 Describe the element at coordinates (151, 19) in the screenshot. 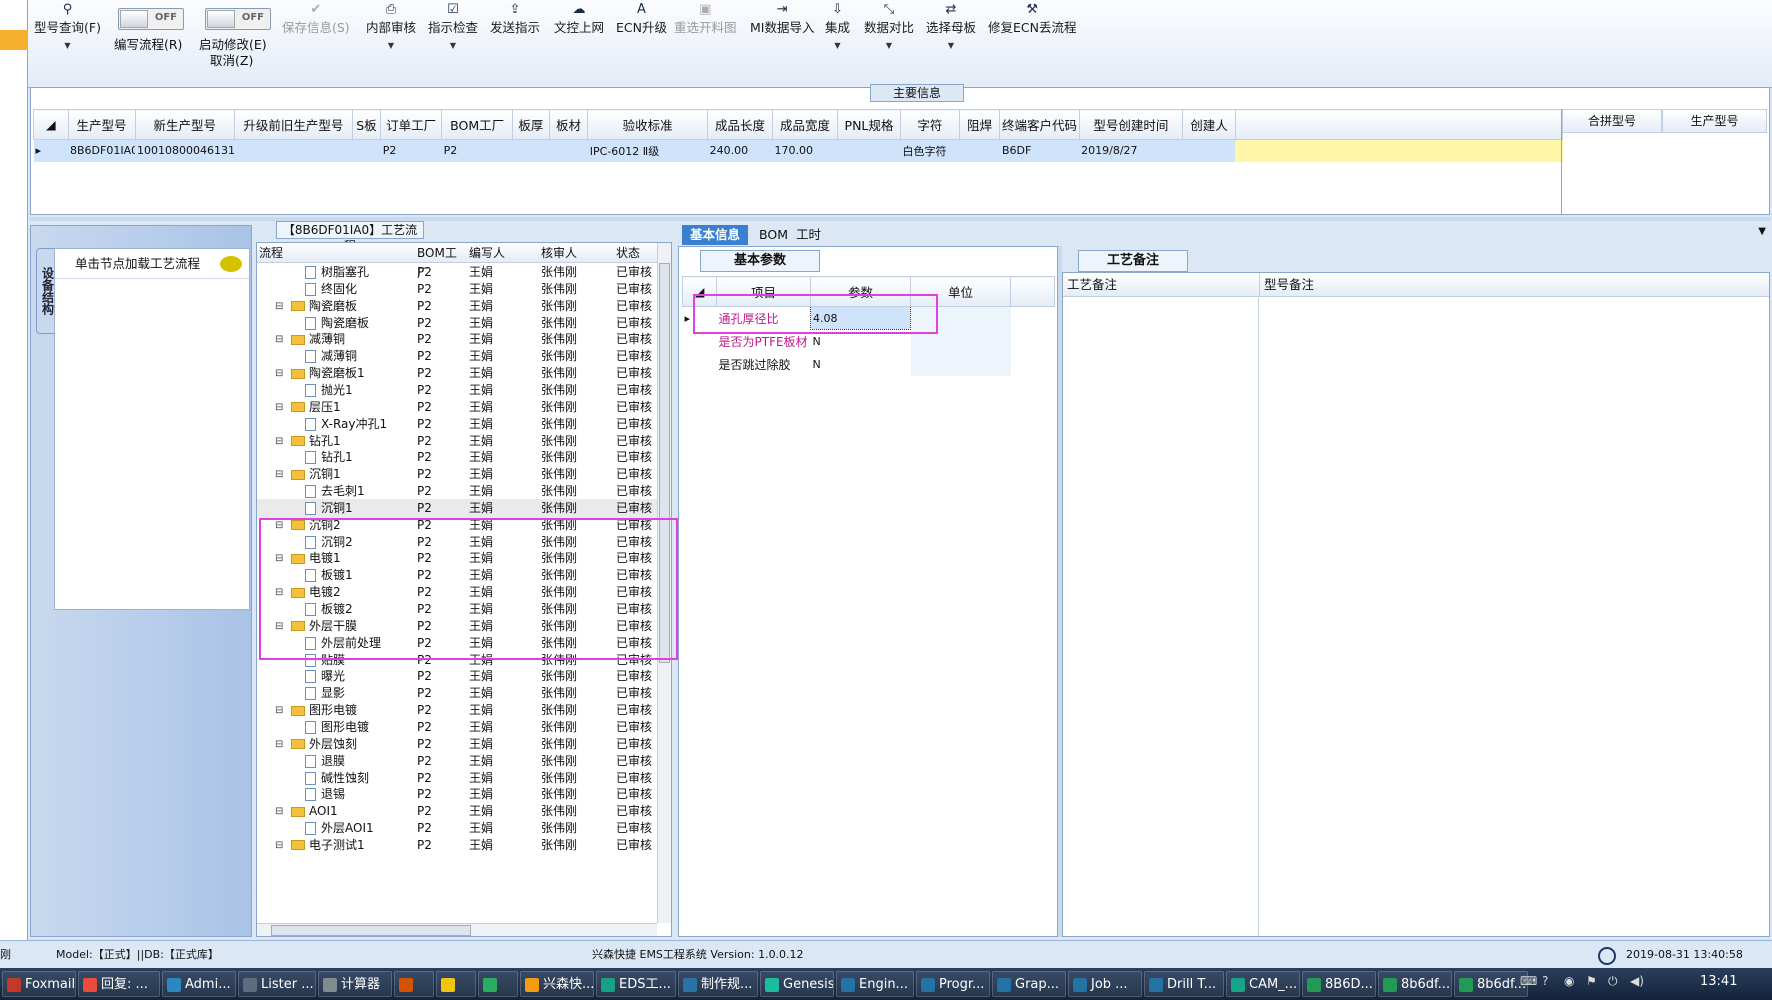

I see `write-flow-toggle: OFF` at that location.